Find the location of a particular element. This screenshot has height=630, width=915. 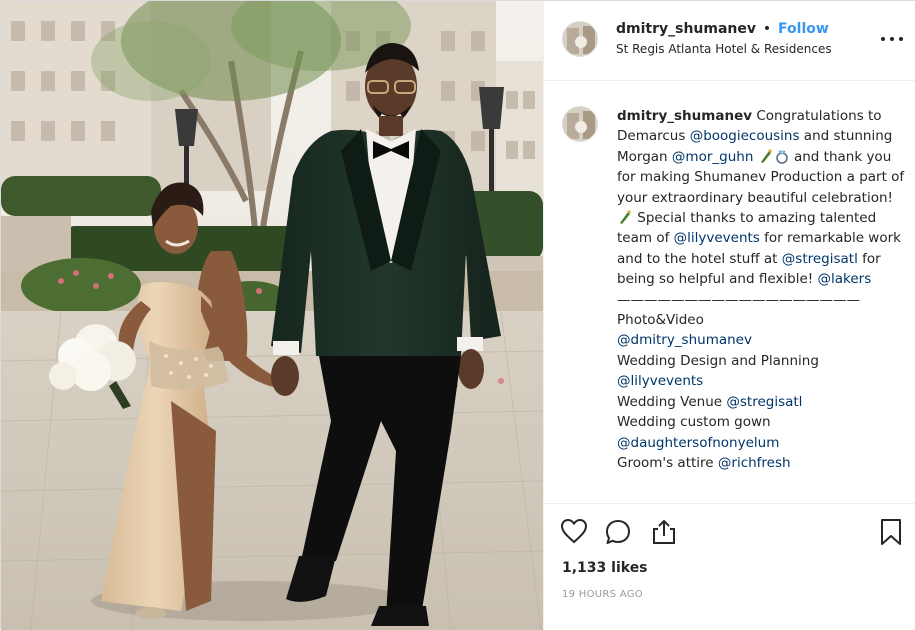

mention-link: @boogiecousins is located at coordinates (745, 136).